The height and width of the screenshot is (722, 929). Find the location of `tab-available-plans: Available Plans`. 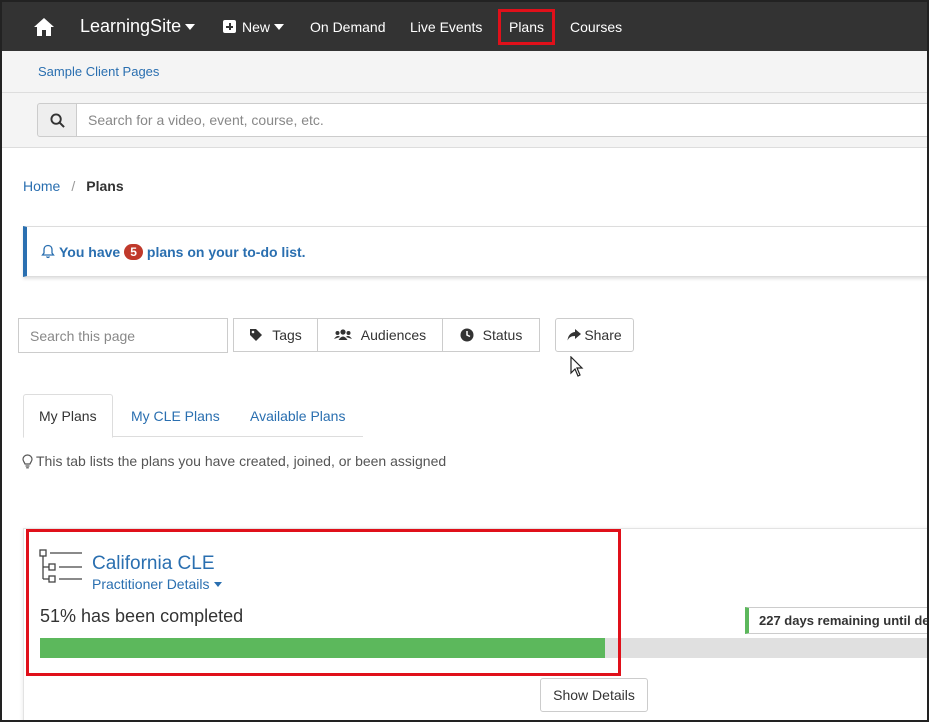

tab-available-plans: Available Plans is located at coordinates (297, 415).